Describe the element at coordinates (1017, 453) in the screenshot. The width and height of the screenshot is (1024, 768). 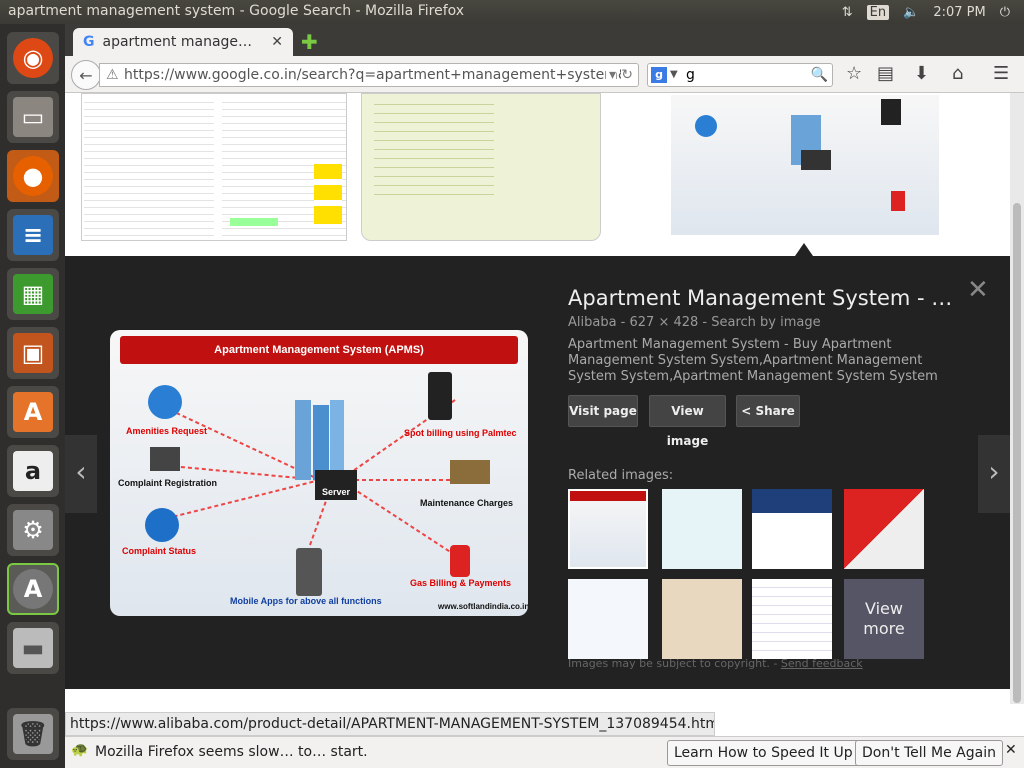
I see `scrollbar-thumb` at that location.